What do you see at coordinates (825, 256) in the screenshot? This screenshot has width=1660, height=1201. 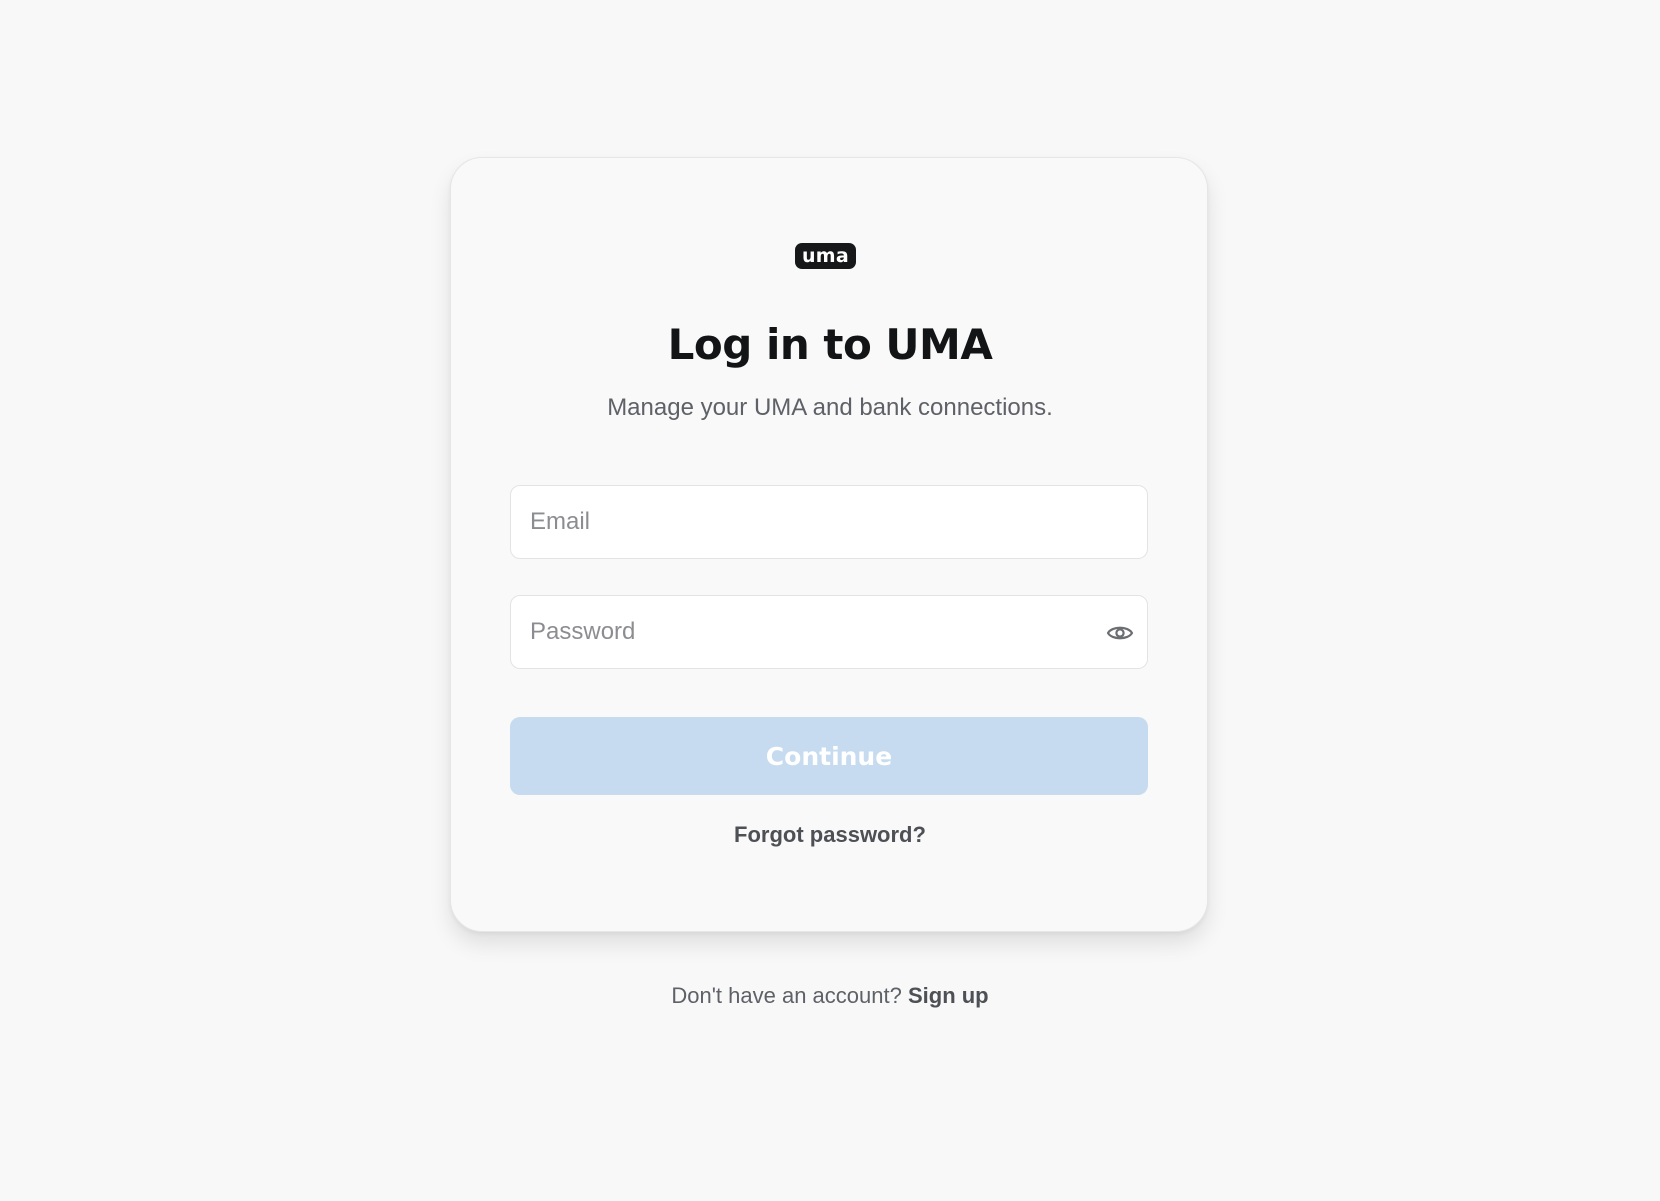 I see `uma-logo: uma` at bounding box center [825, 256].